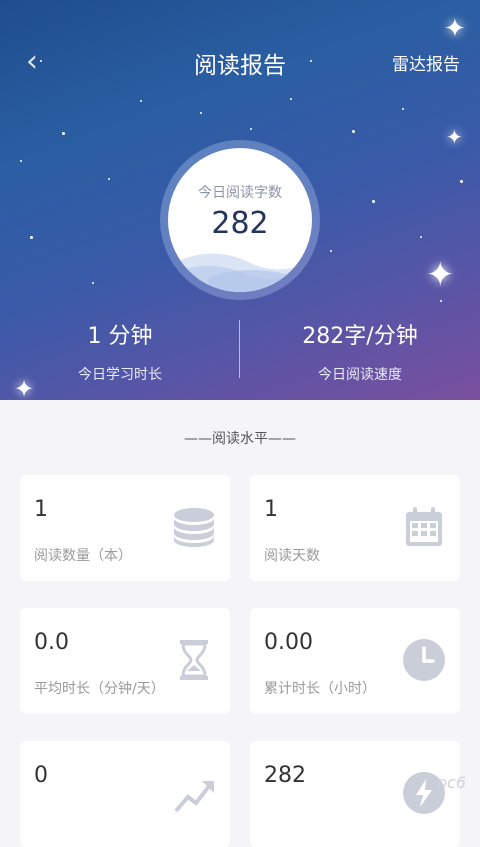  I want to click on card-value: 0.00, so click(288, 642).